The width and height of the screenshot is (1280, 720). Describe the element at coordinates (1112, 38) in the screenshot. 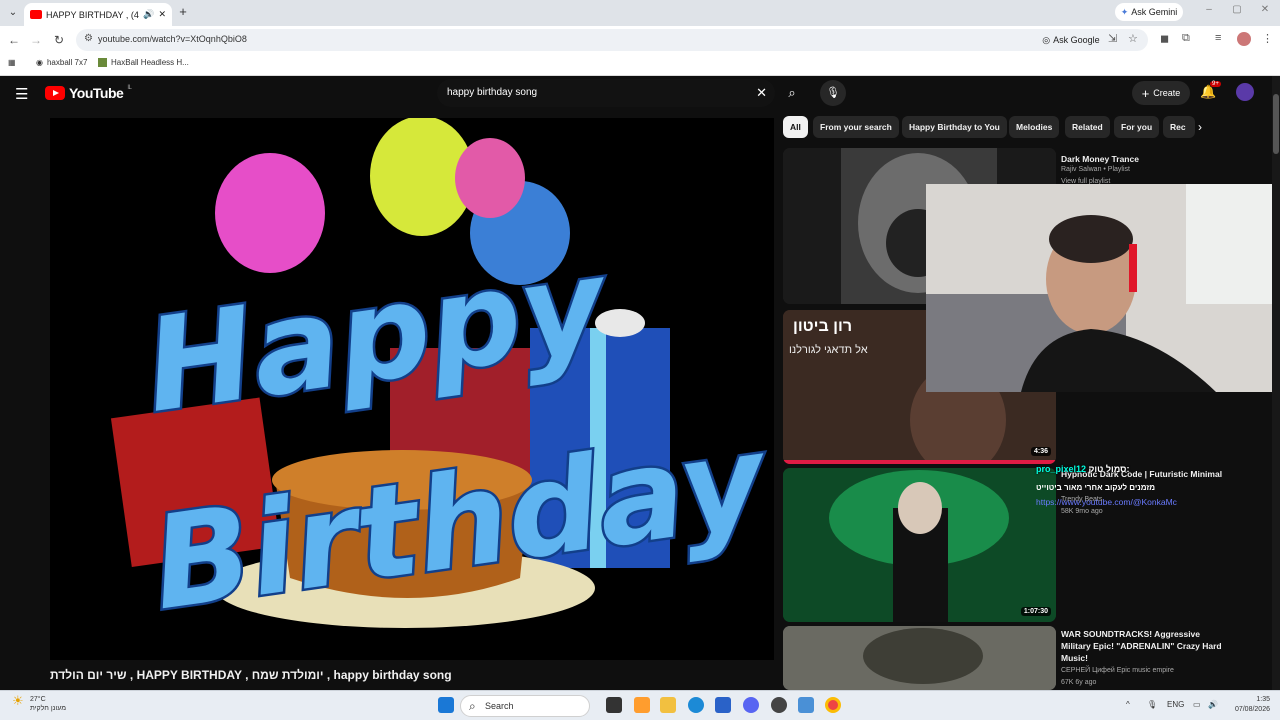

I see `install-icon: ⇲` at that location.